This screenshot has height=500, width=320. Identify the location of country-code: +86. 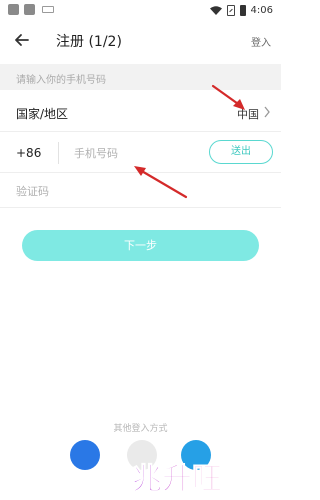
(28, 153).